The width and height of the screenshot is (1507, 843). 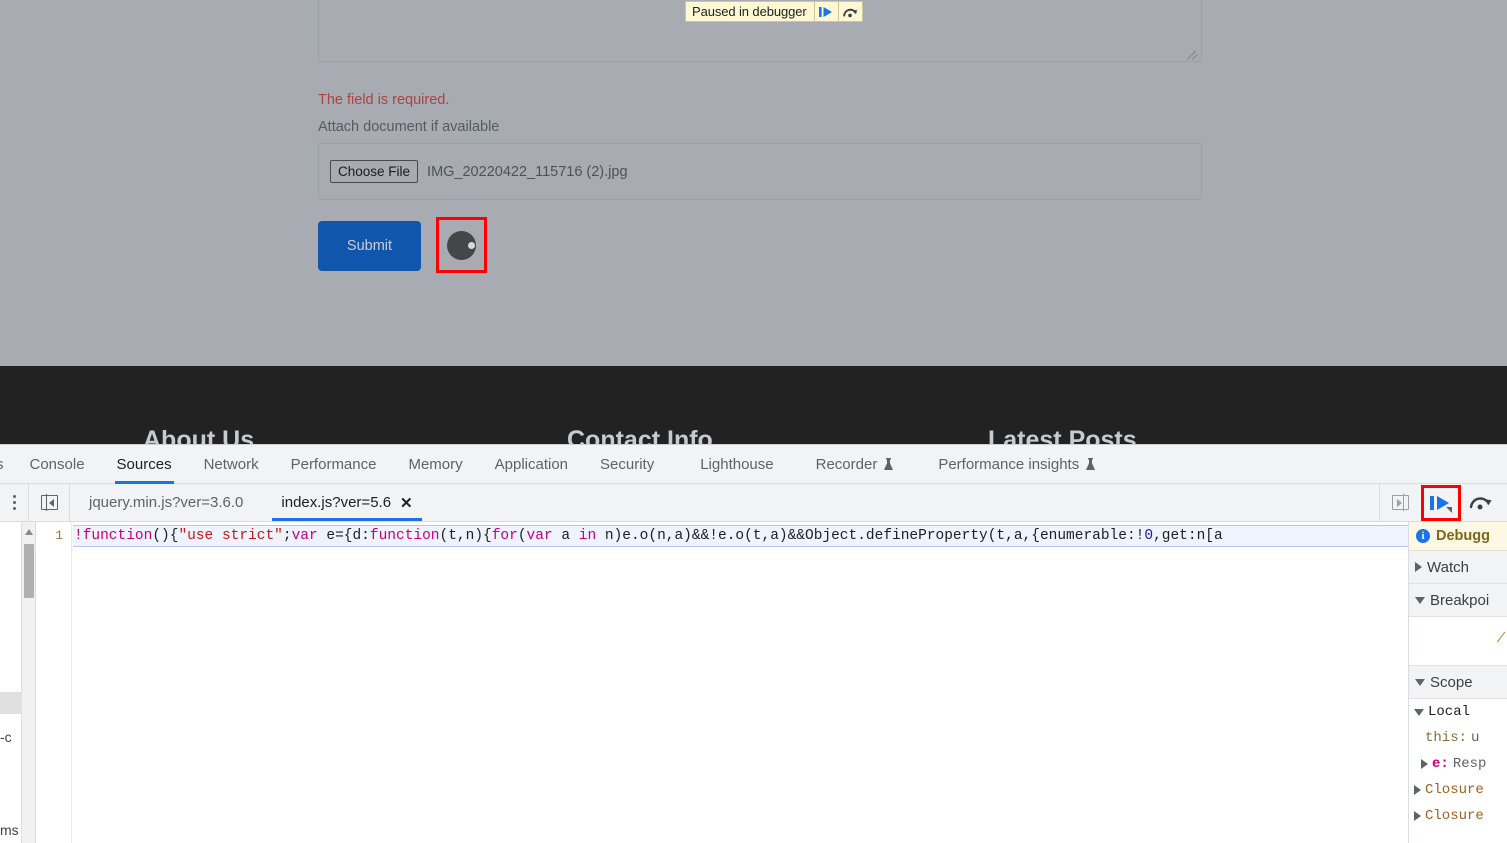 What do you see at coordinates (1458, 712) in the screenshot?
I see `scope-row-local: Local` at bounding box center [1458, 712].